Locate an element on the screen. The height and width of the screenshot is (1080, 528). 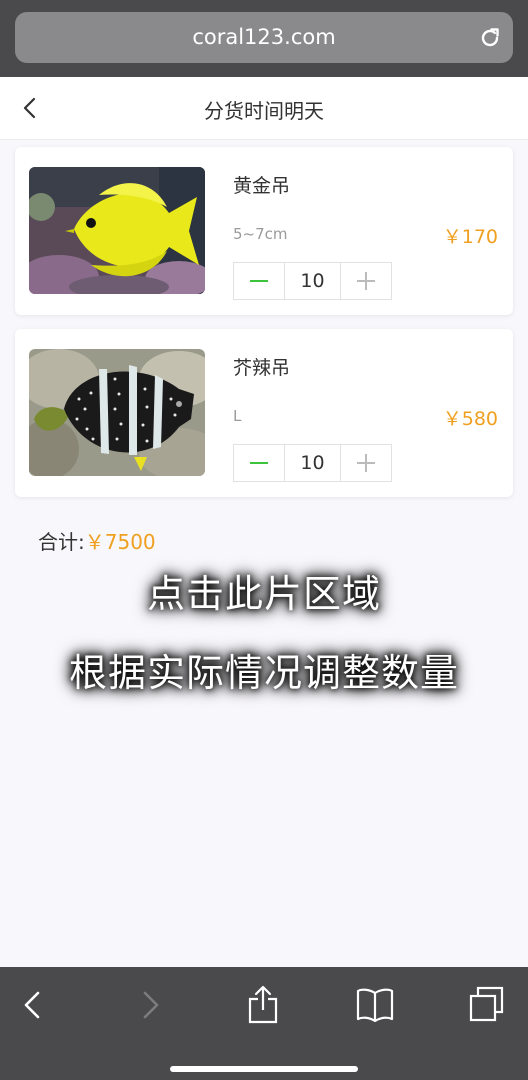
order-total: 合计:￥7500 is located at coordinates (97, 540).